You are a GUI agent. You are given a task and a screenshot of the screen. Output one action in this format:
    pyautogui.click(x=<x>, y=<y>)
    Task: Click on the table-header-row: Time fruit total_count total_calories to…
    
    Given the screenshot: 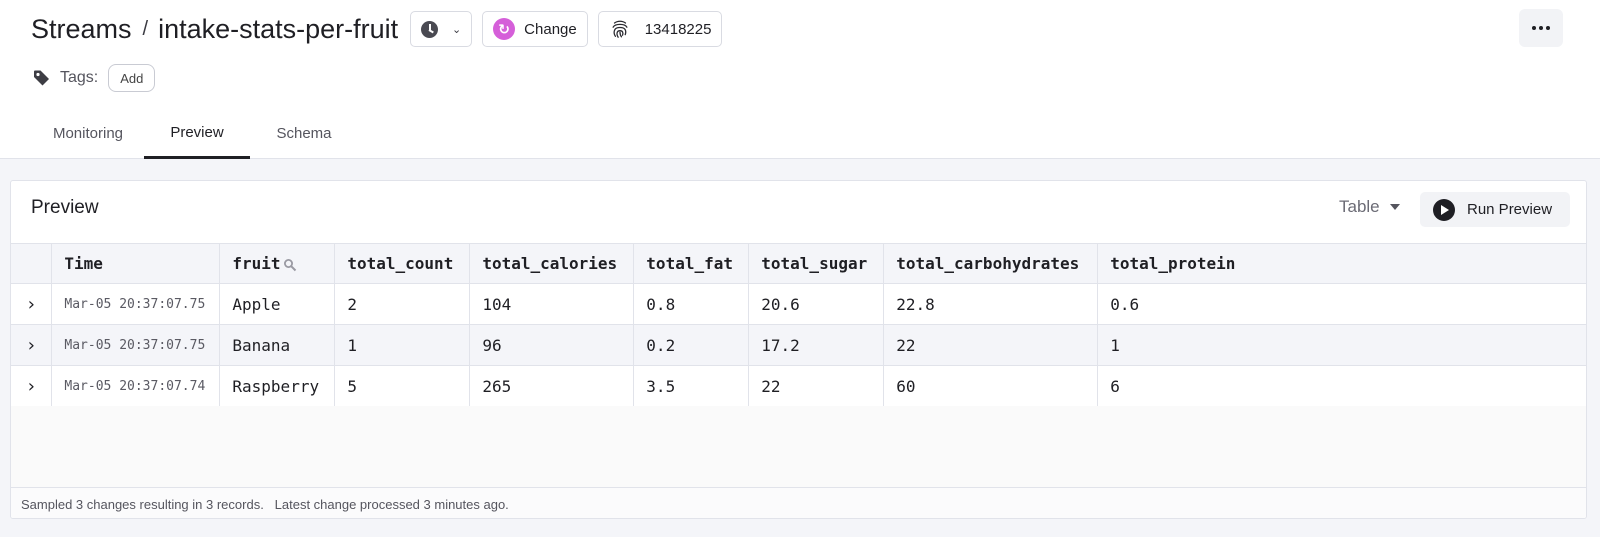 What is the action you would take?
    pyautogui.click(x=798, y=263)
    